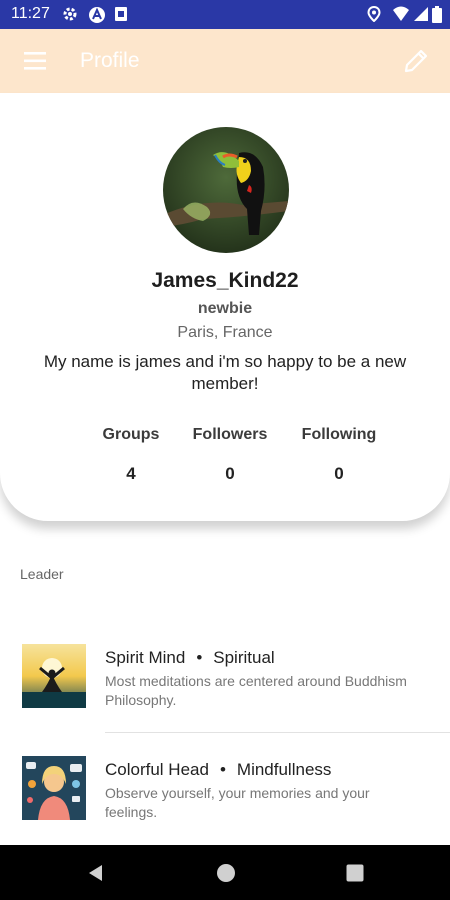  What do you see at coordinates (122, 14) in the screenshot?
I see `sim-card-icon` at bounding box center [122, 14].